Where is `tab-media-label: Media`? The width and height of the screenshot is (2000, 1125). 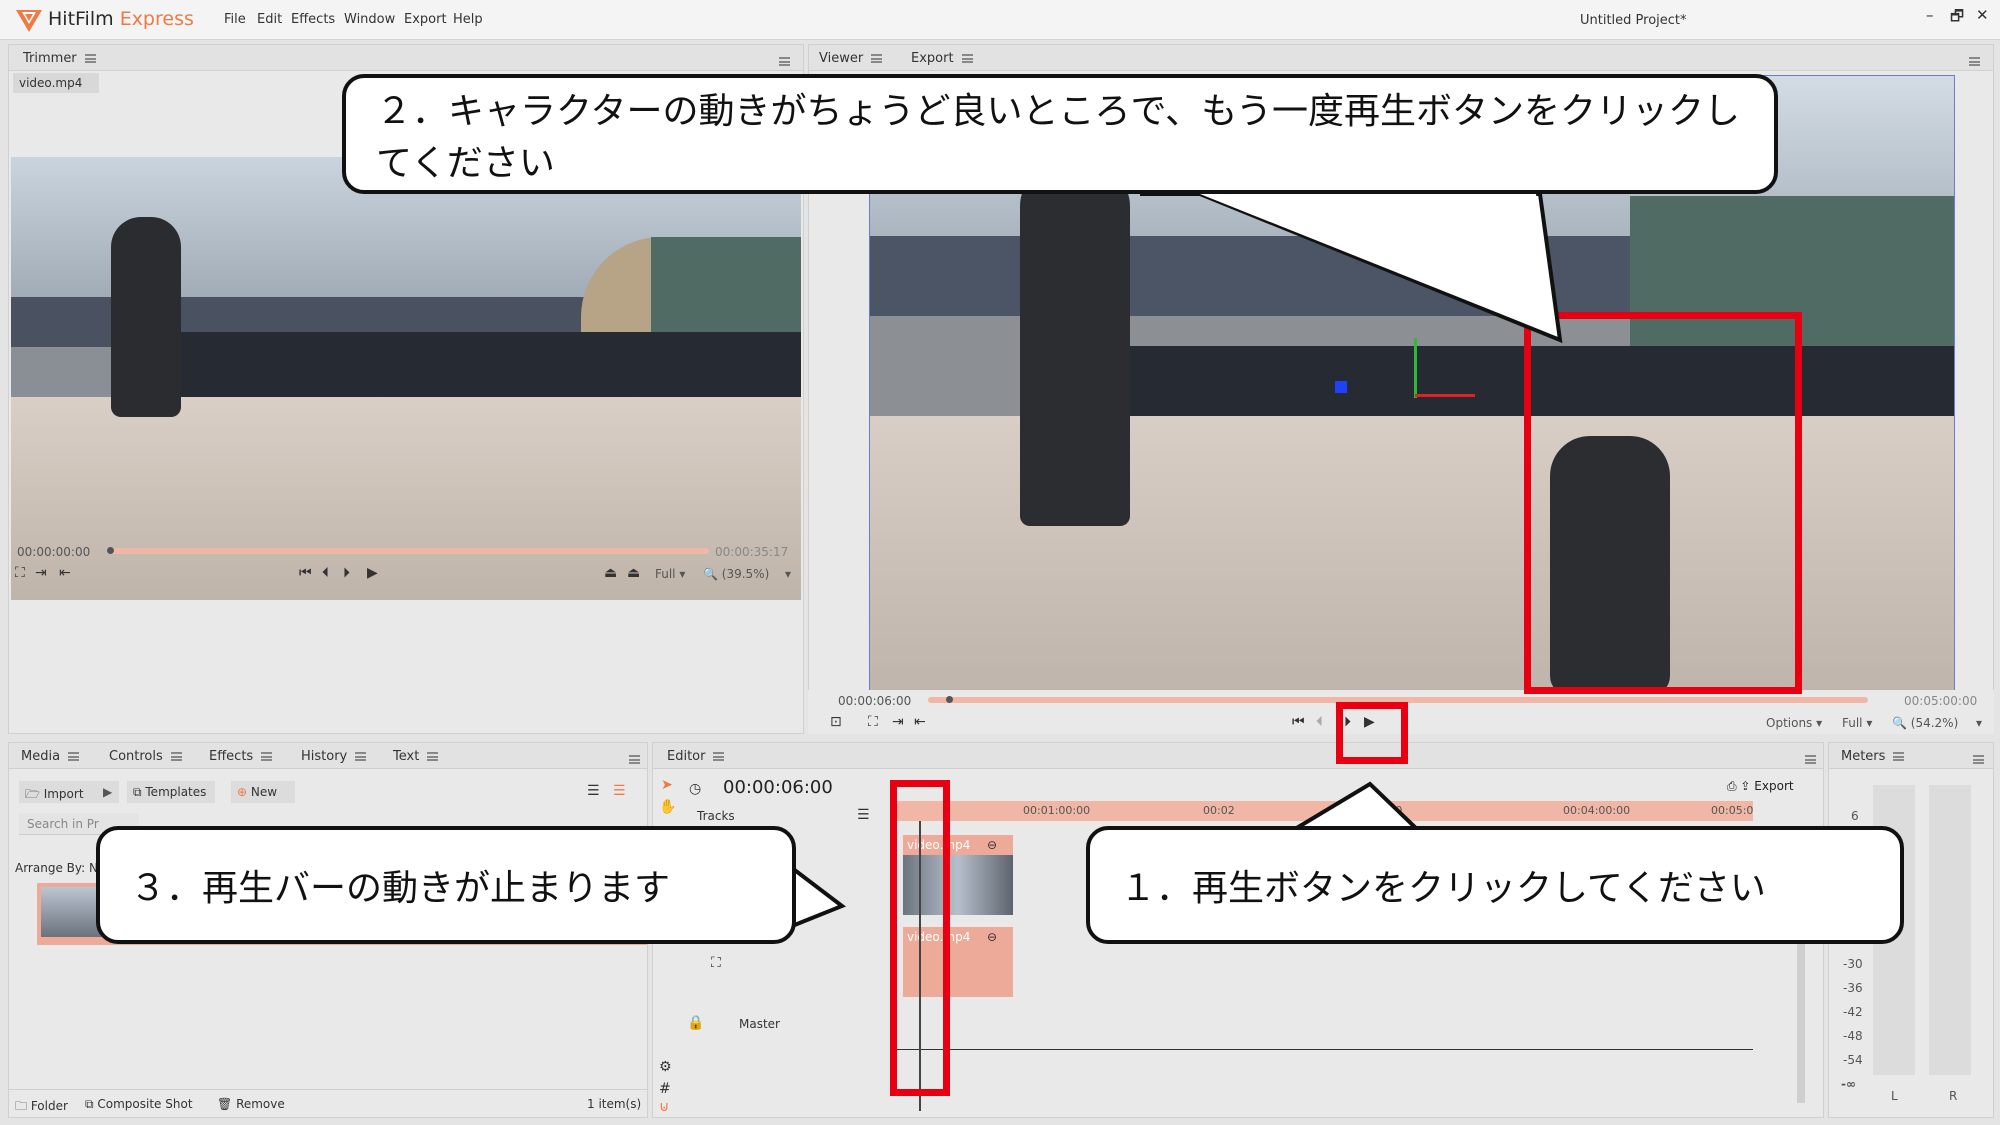 tab-media-label: Media is located at coordinates (41, 756).